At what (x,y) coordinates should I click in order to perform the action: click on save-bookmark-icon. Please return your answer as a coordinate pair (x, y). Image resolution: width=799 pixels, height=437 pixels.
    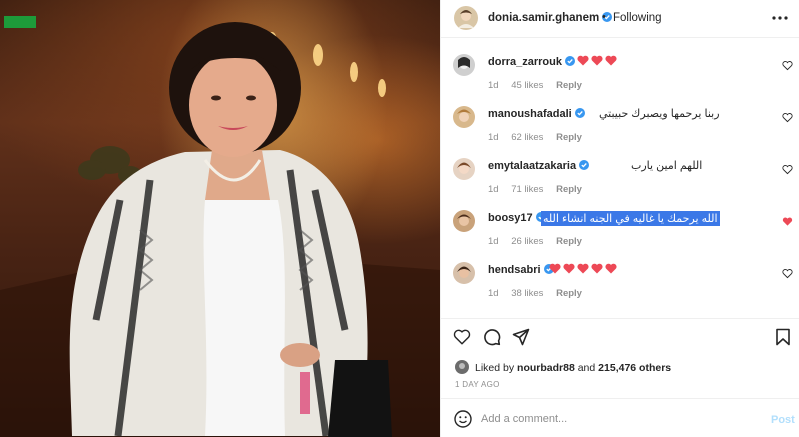
    Looking at the image, I should click on (783, 337).